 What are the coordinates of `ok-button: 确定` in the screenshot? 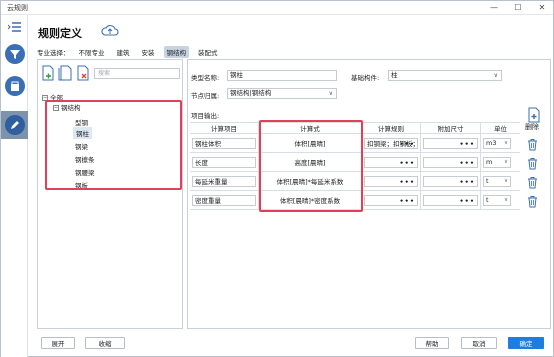 It's located at (526, 343).